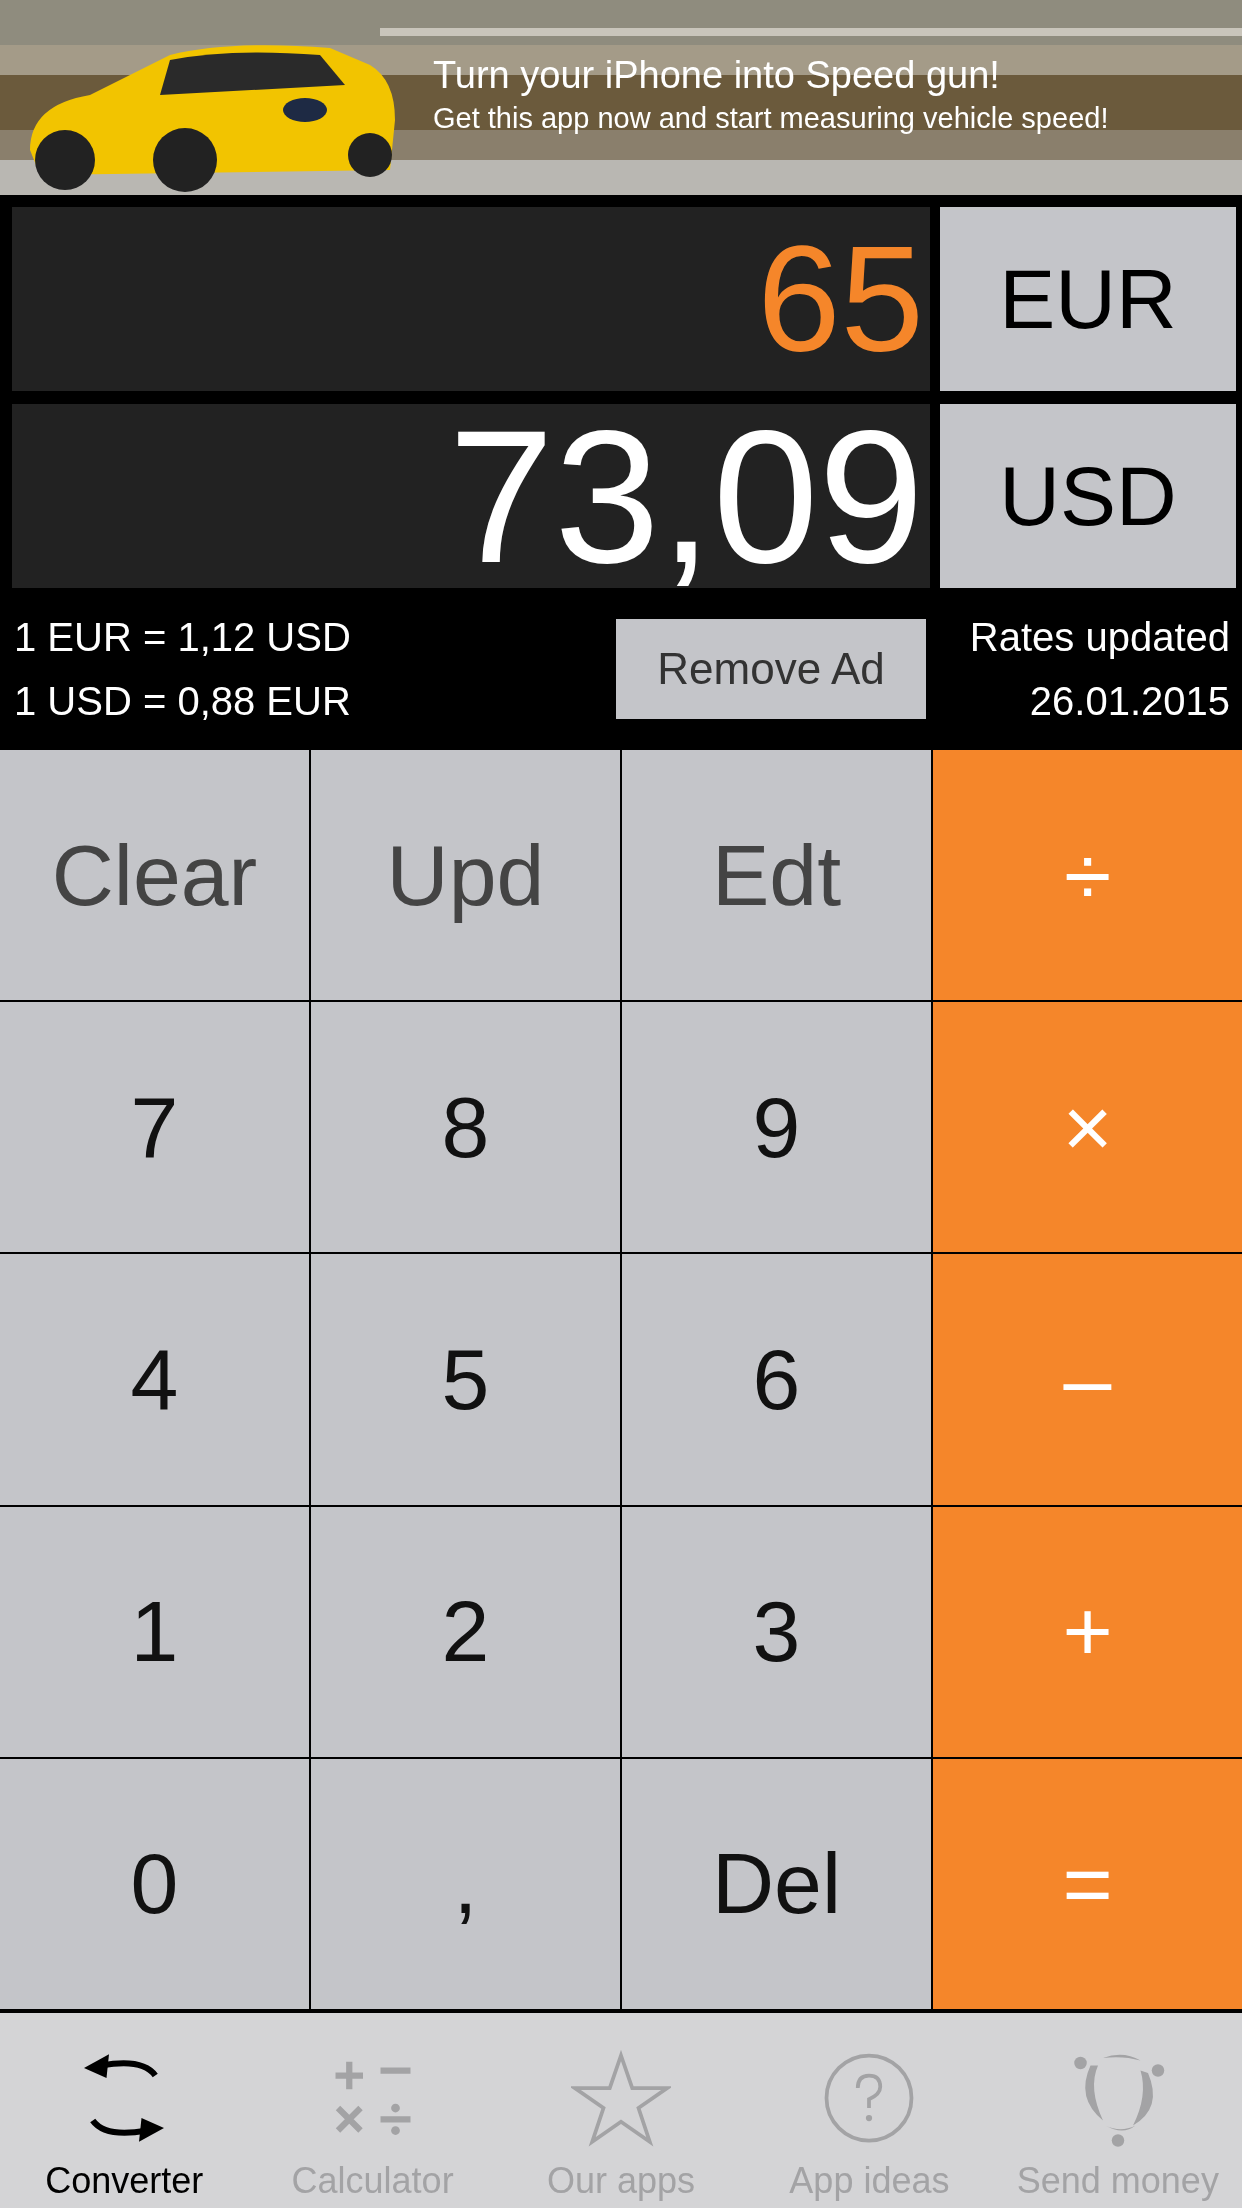  Describe the element at coordinates (776, 875) in the screenshot. I see `keypad-key: Edt` at that location.